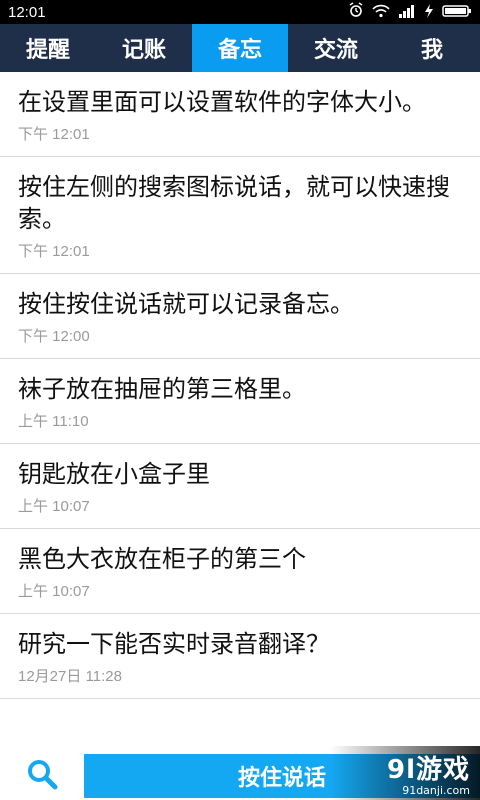 The image size is (480, 800). What do you see at coordinates (381, 12) in the screenshot?
I see `wifi-icon` at bounding box center [381, 12].